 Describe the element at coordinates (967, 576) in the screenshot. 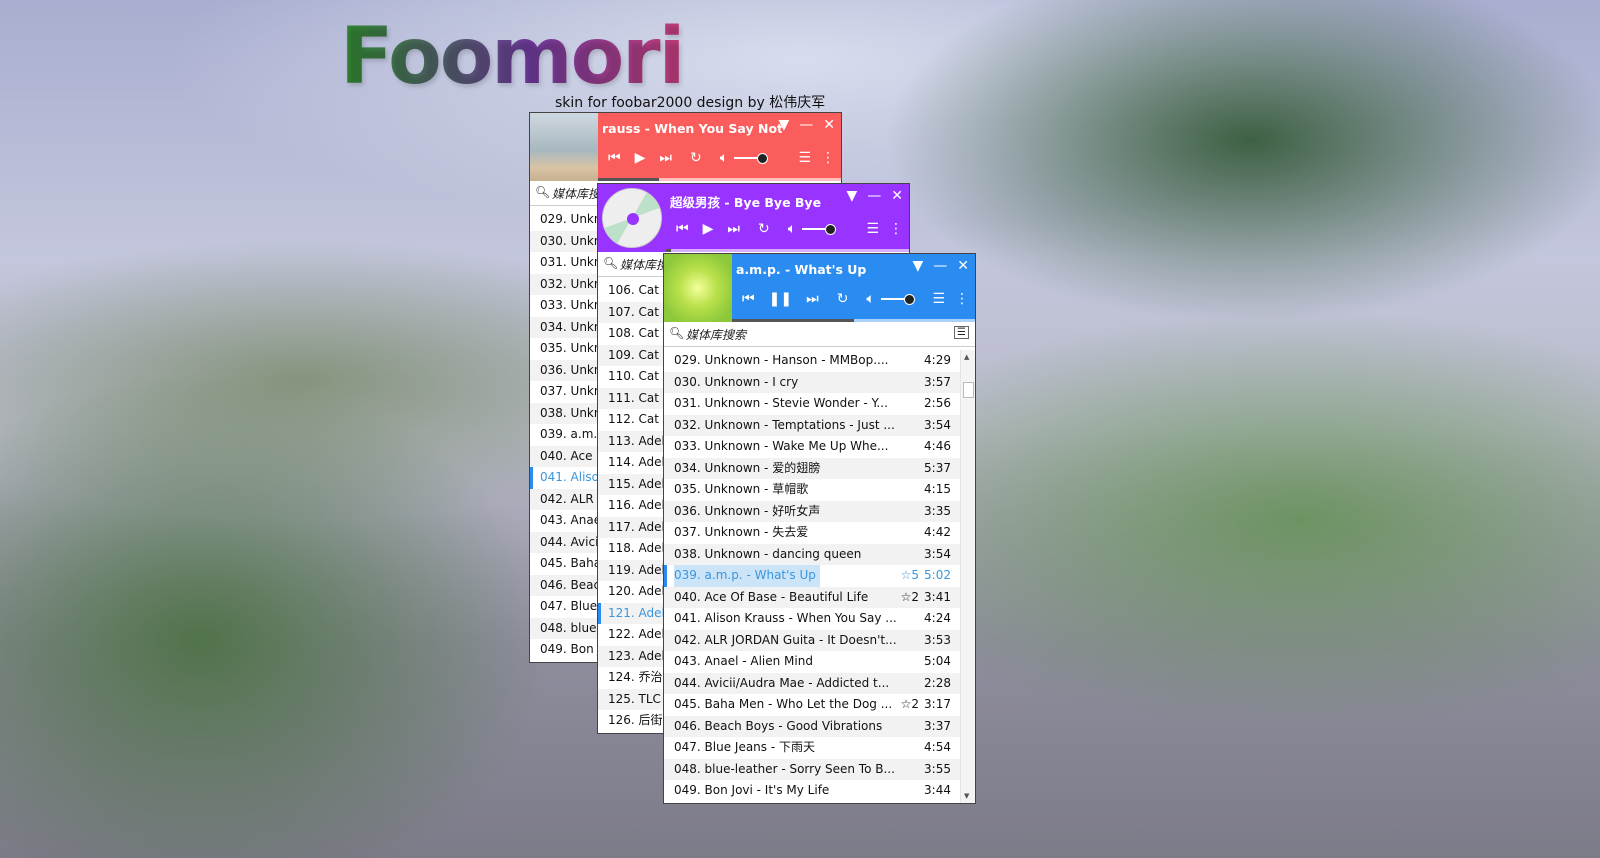

I see `scrollbar: ▲ ▼` at that location.